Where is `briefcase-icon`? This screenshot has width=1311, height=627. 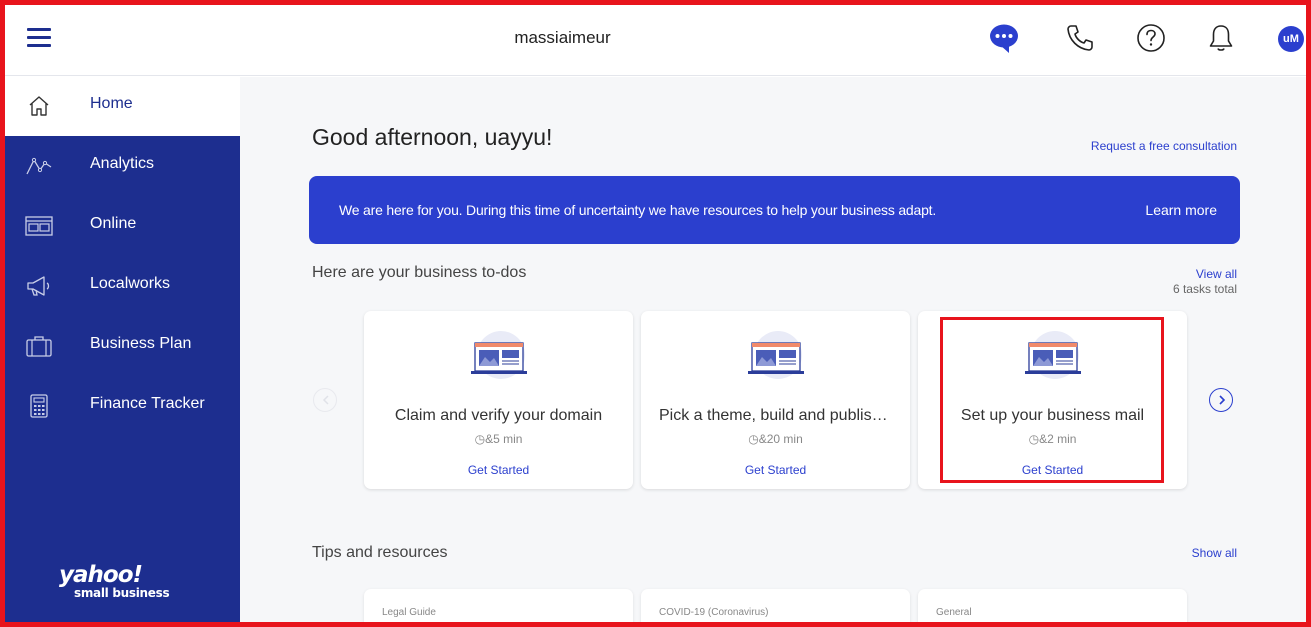
briefcase-icon is located at coordinates (39, 346).